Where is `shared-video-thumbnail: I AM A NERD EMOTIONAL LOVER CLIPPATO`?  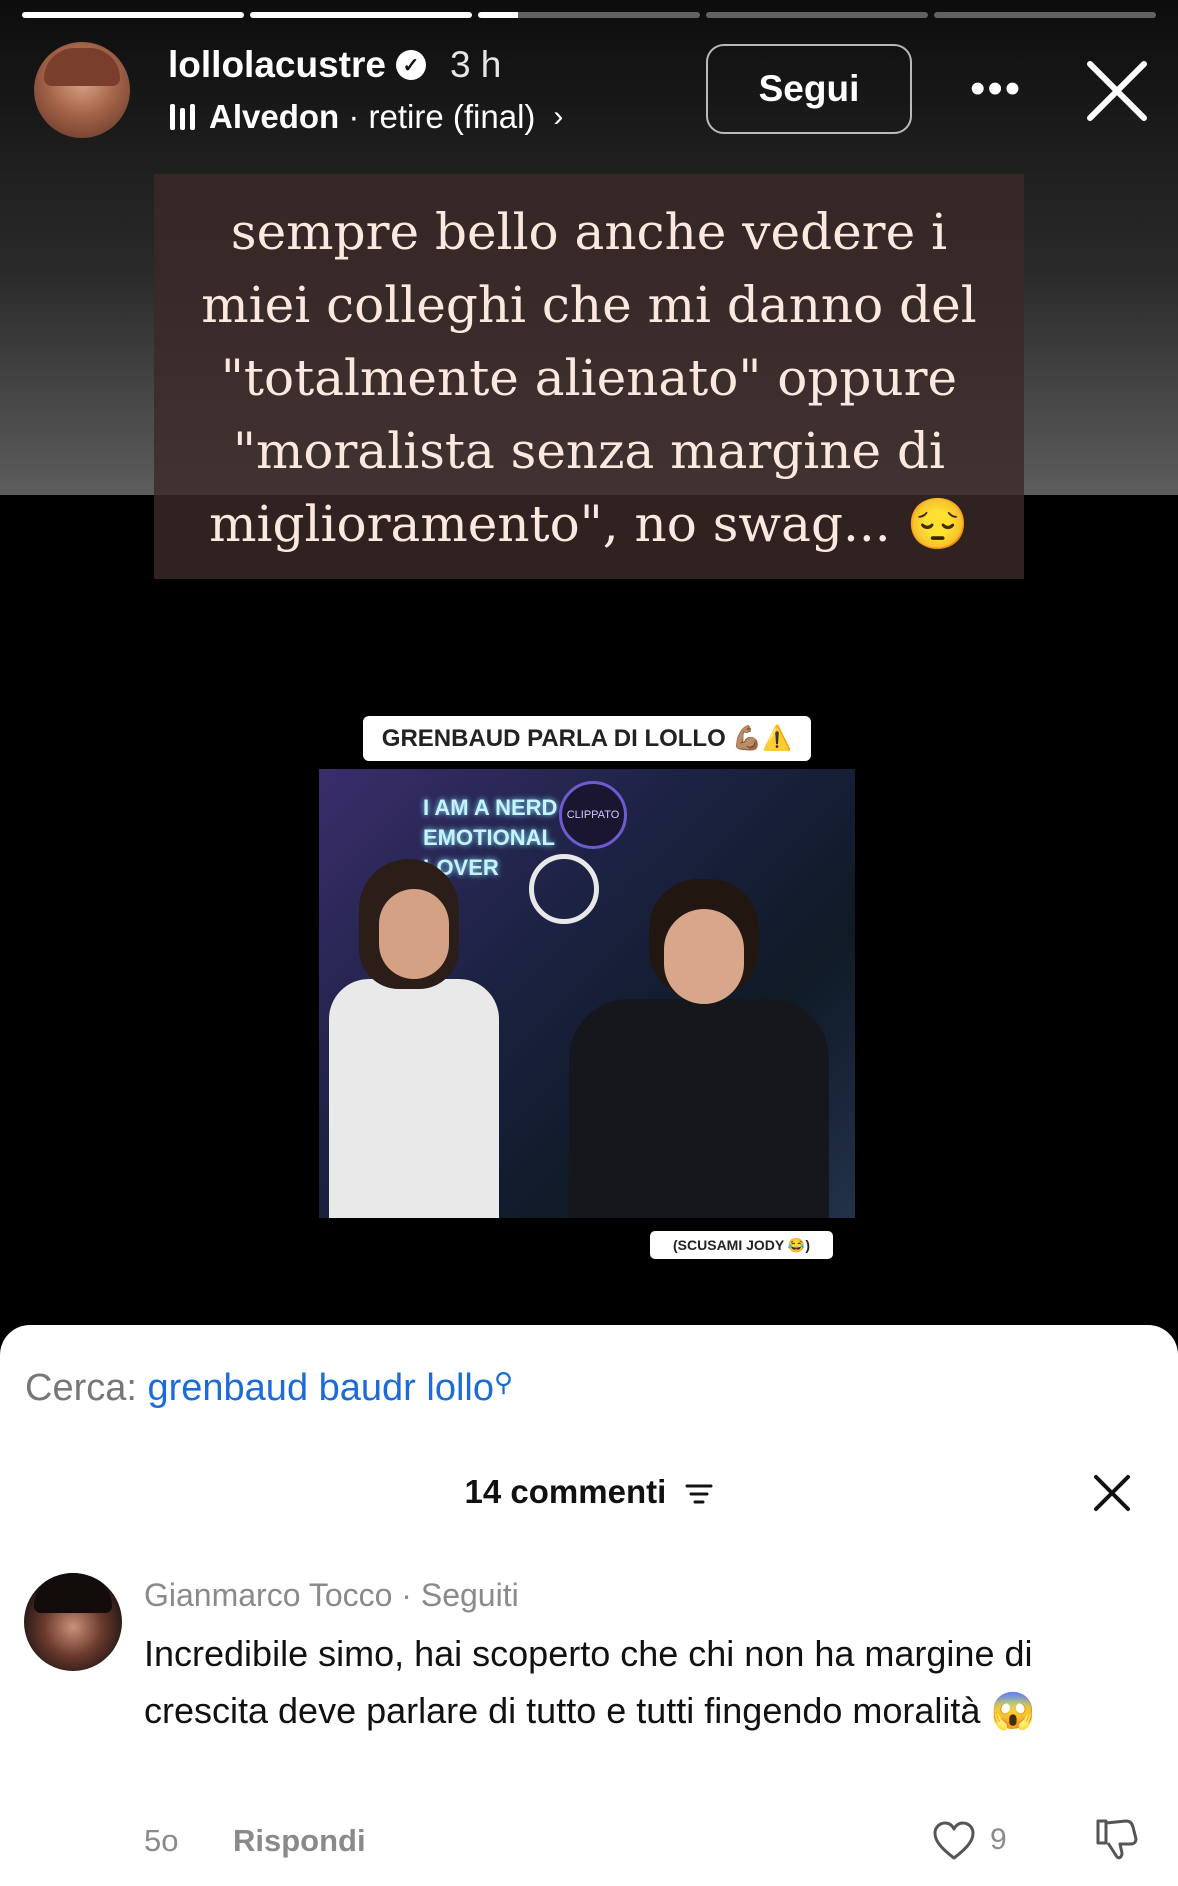
shared-video-thumbnail: I AM A NERD EMOTIONAL LOVER CLIPPATO is located at coordinates (587, 993).